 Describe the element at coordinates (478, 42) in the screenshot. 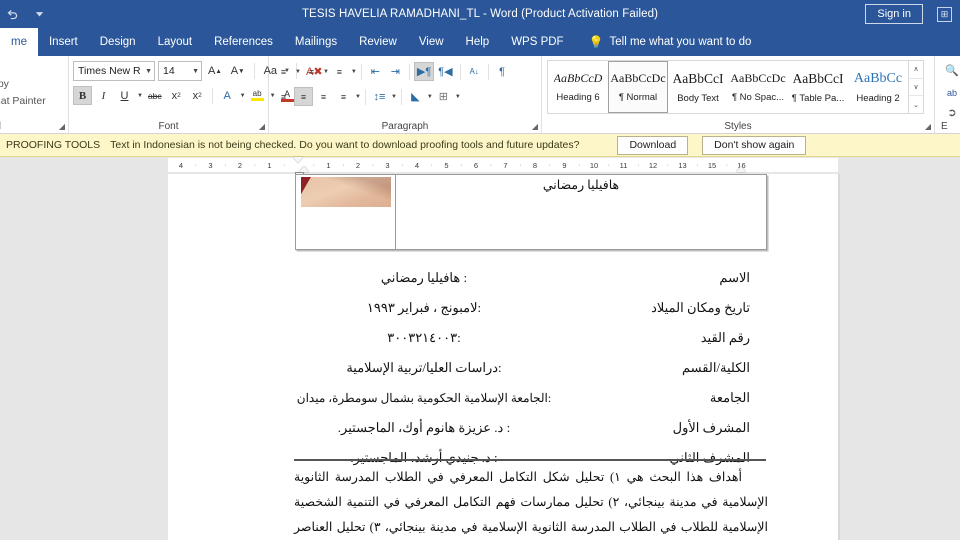

I see `tab-help: Help` at that location.